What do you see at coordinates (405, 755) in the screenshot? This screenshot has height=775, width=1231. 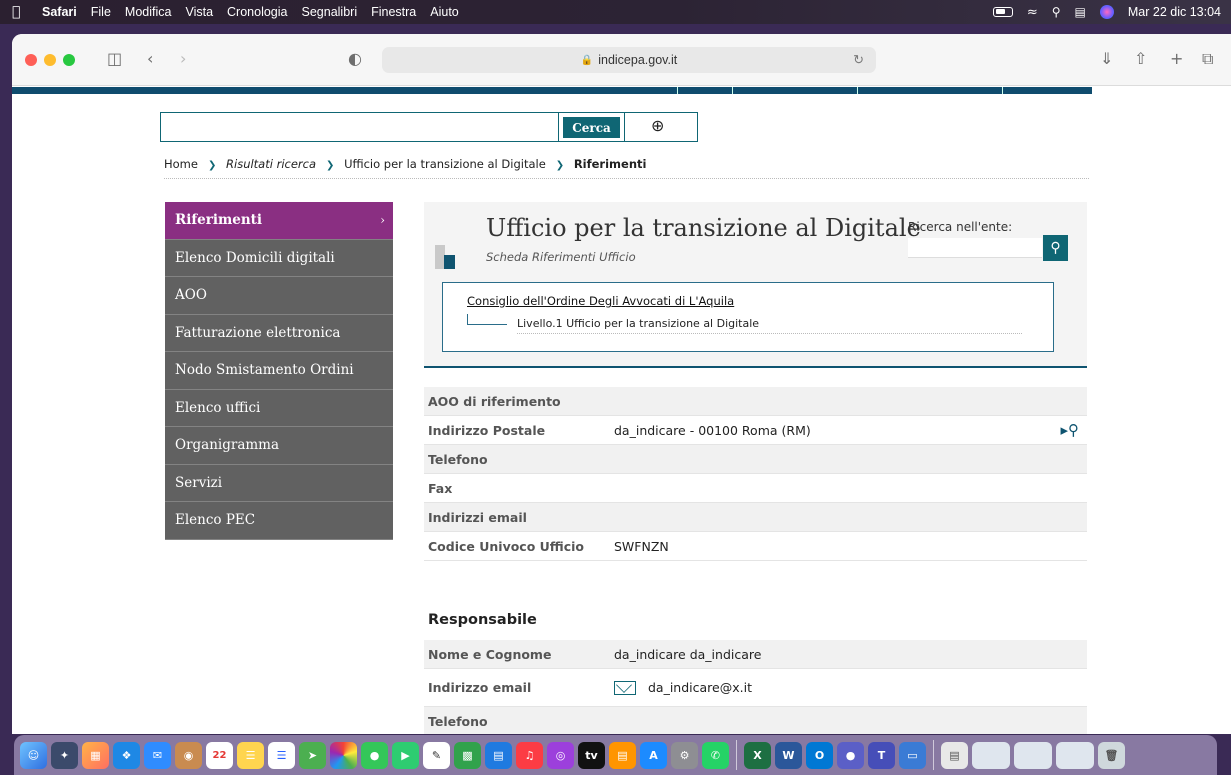 I see `facetime-icon: ▶` at bounding box center [405, 755].